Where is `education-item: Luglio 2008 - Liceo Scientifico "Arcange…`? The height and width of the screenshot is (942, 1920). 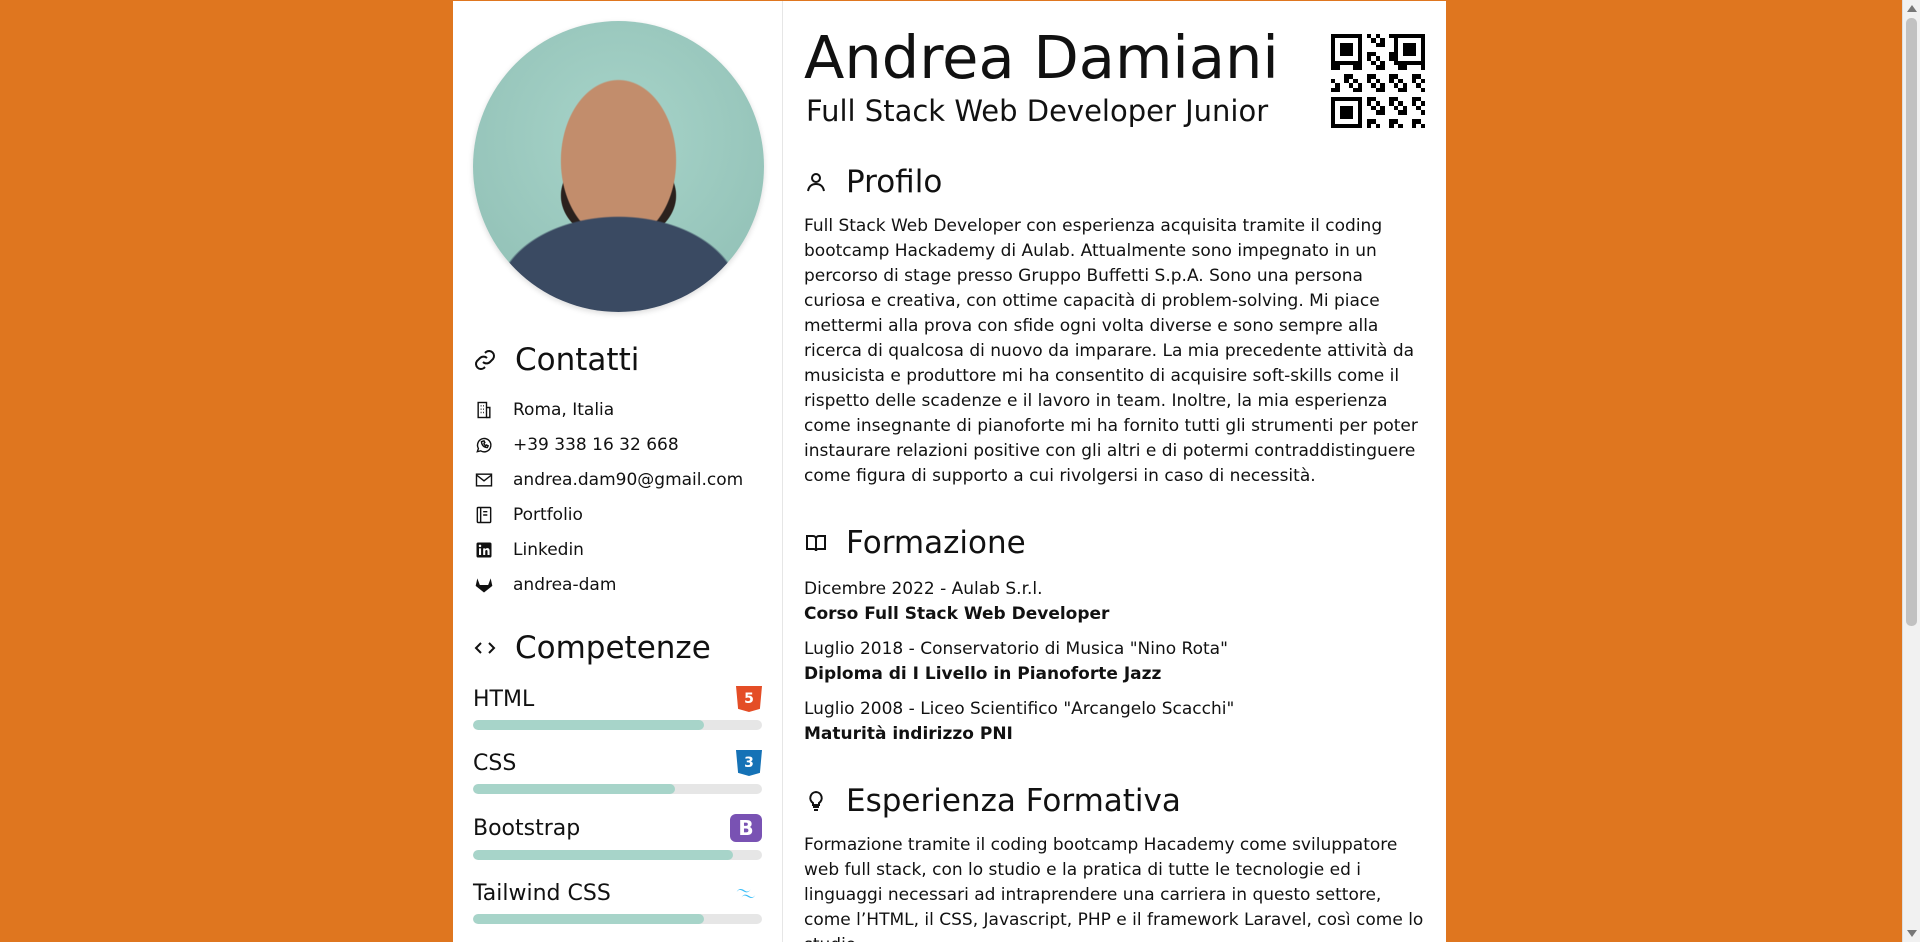
education-item: Luglio 2008 - Liceo Scientifico "Arcange… is located at coordinates (1114, 722).